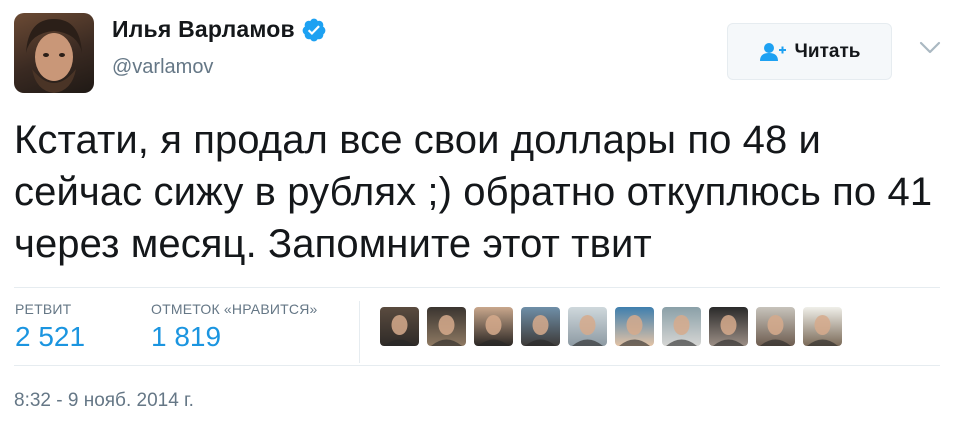 The height and width of the screenshot is (429, 959). I want to click on divider-bottom, so click(477, 365).